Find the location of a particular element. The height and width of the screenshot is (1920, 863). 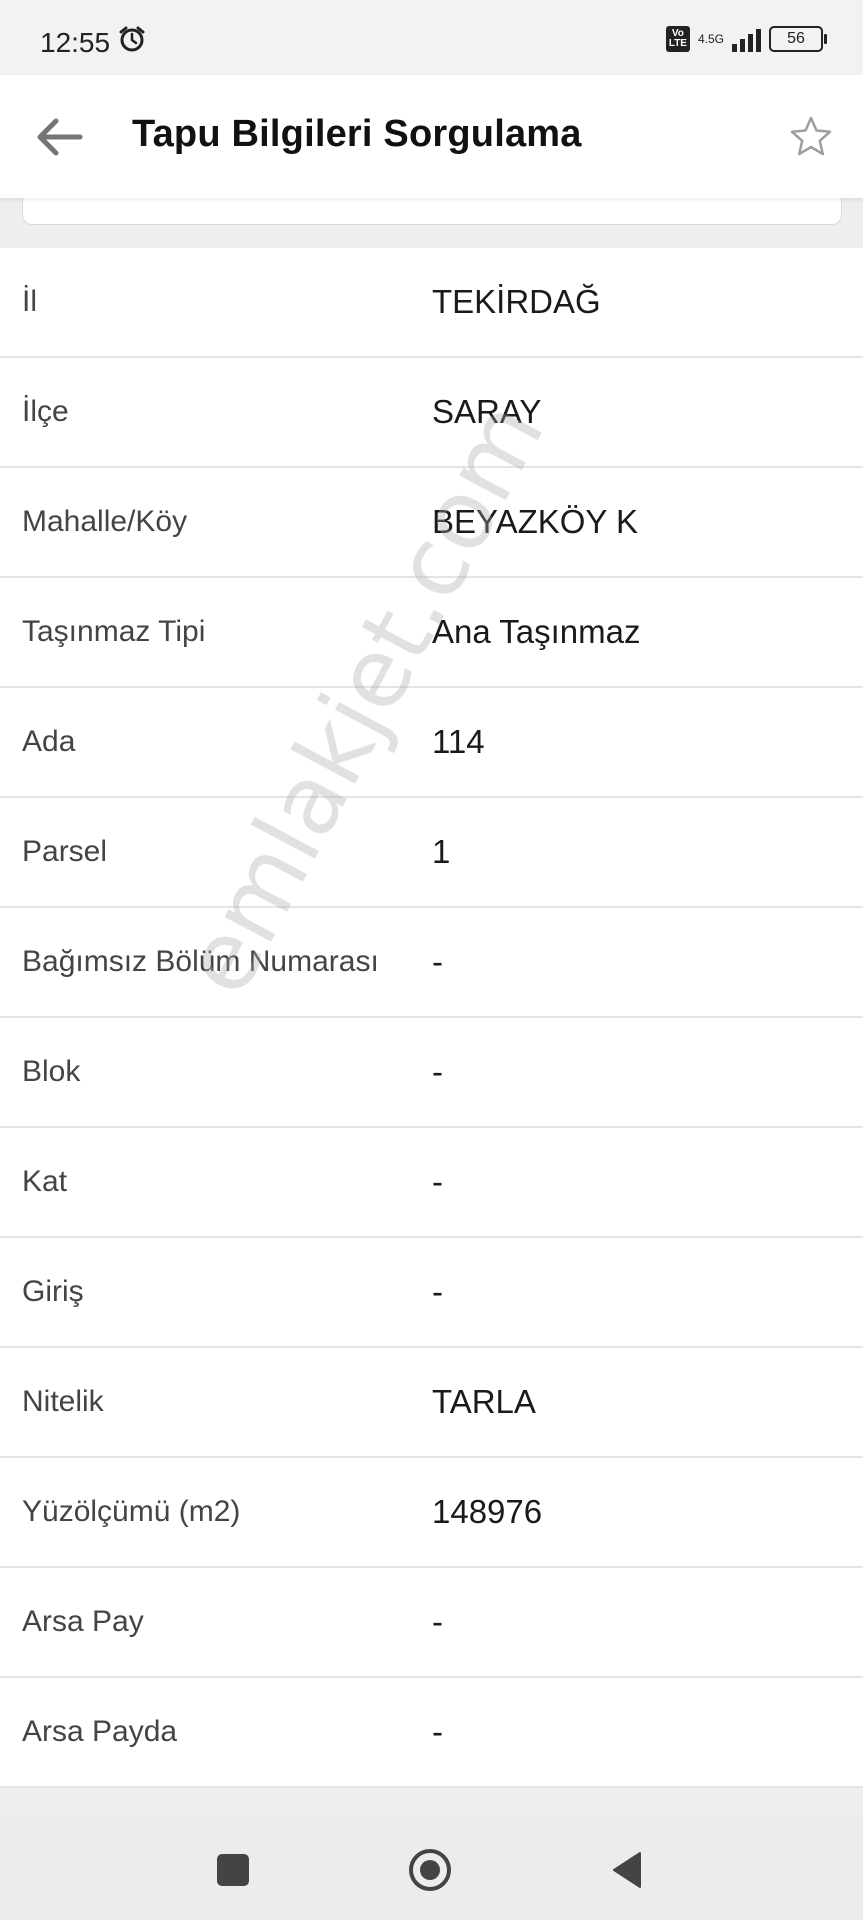

row-label: Arsa Pay is located at coordinates (83, 1621).